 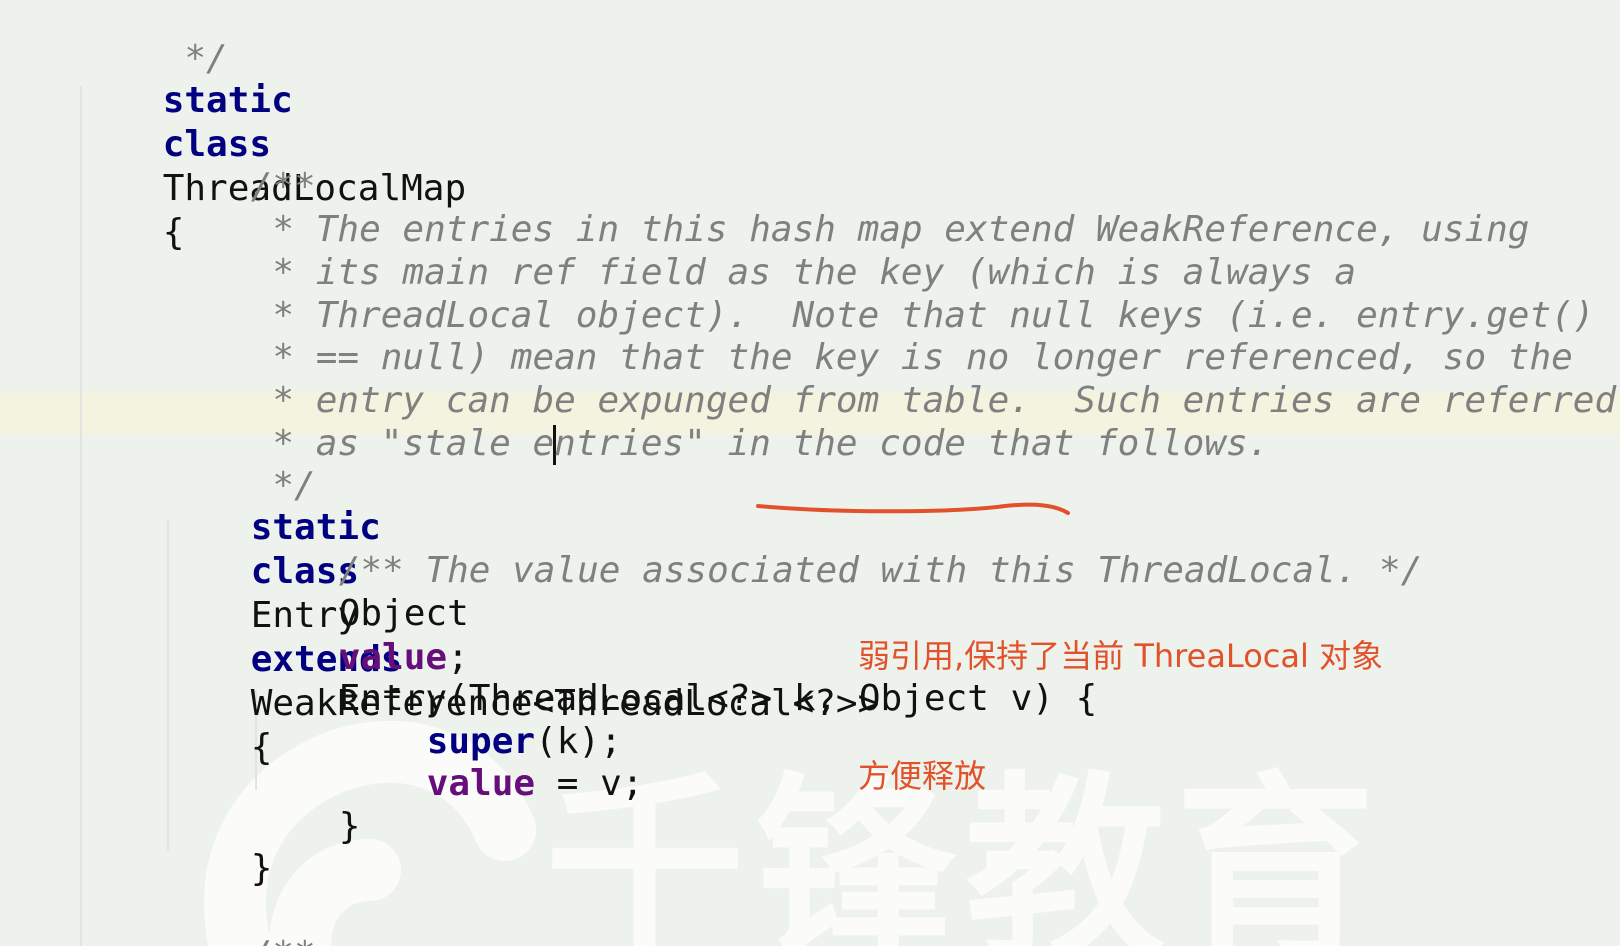 I want to click on code-line: static class ThreadLocalMap {, so click(x=271, y=144).